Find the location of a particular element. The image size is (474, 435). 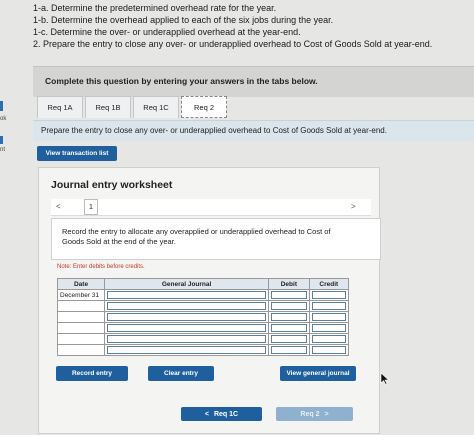

debits-note: Note: Enter debits before credits. is located at coordinates (101, 267).